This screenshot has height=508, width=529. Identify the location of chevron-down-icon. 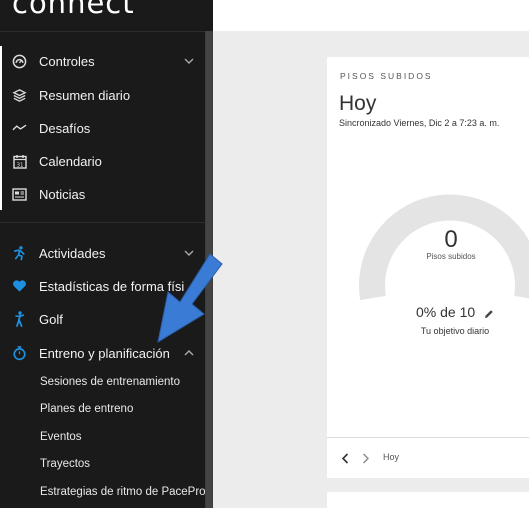
(189, 61).